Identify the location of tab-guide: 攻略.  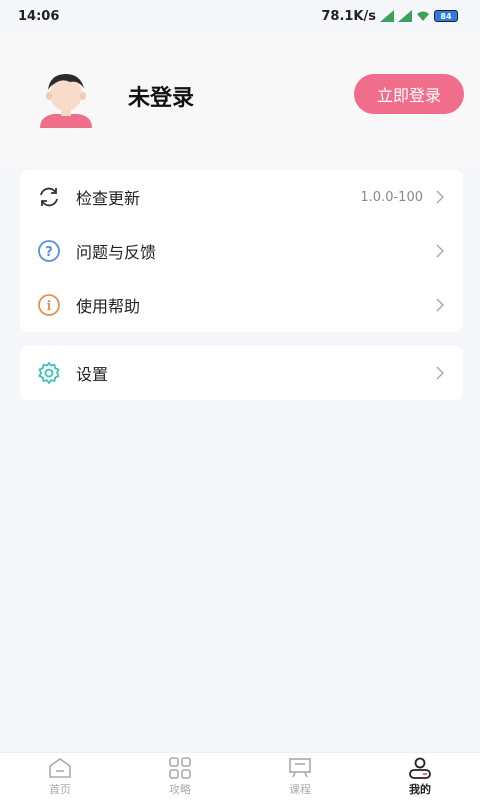
(180, 776).